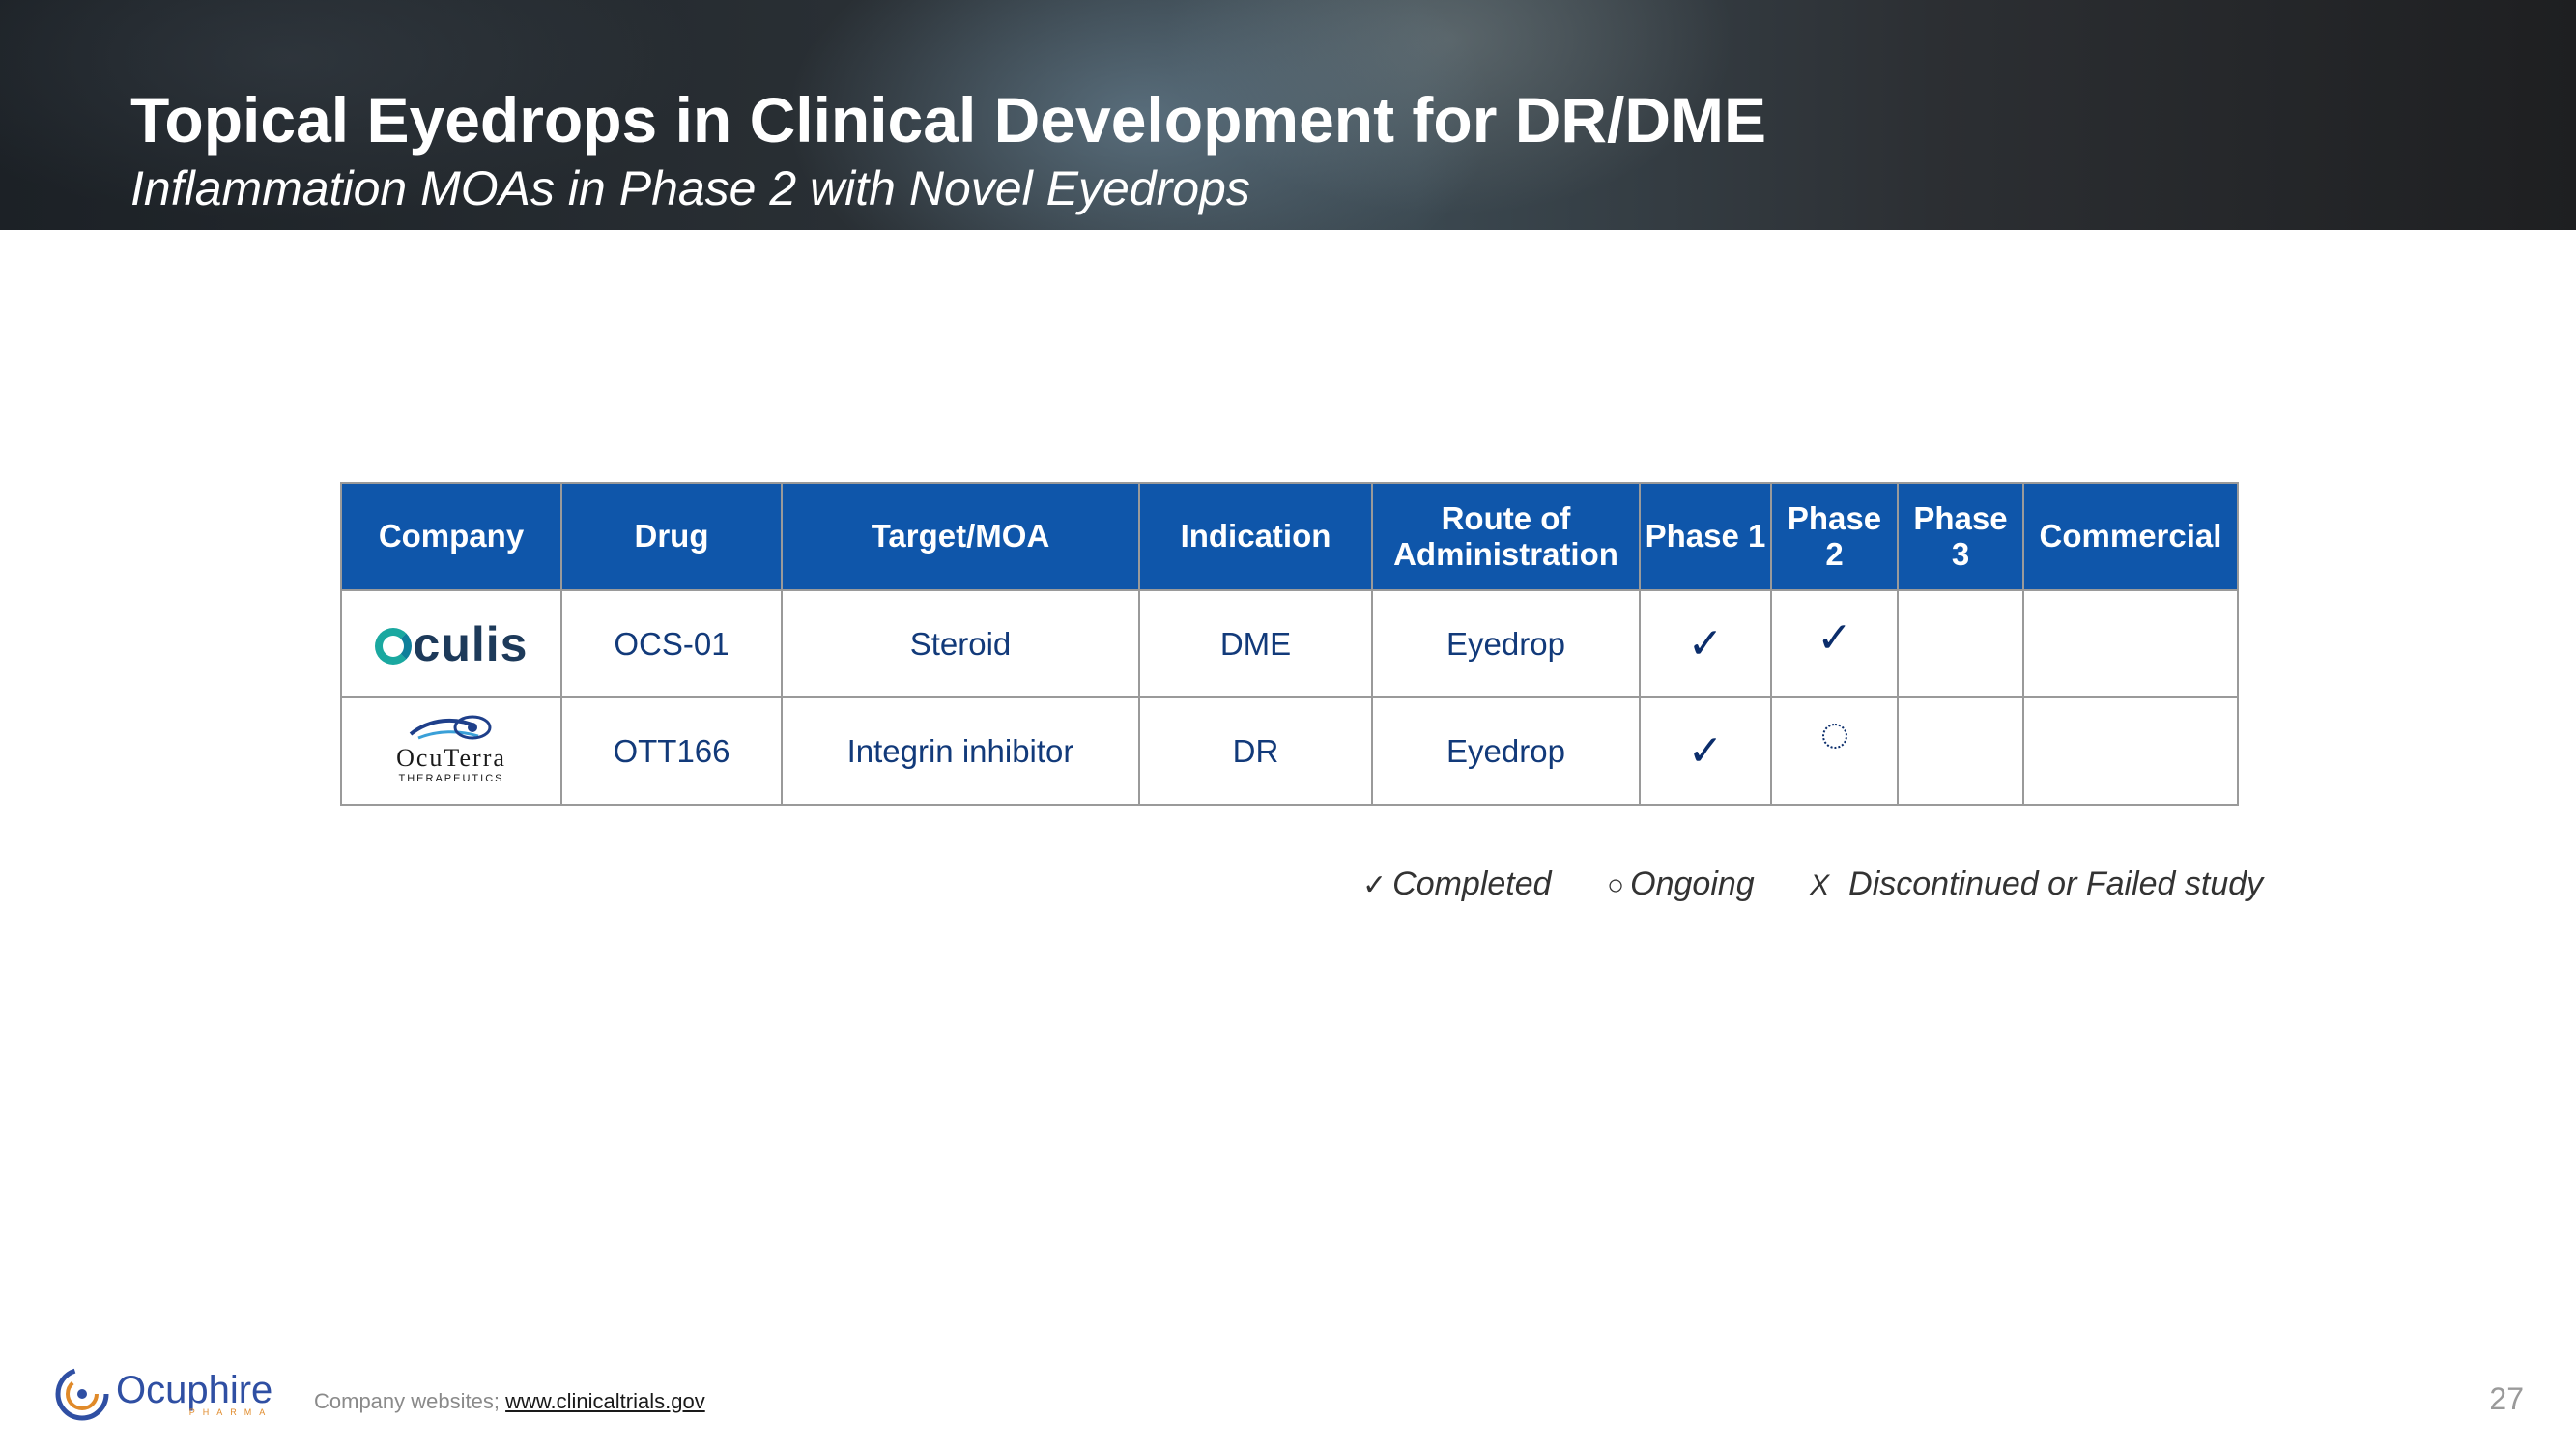 The height and width of the screenshot is (1449, 2576). Describe the element at coordinates (410, 1401) in the screenshot. I see `source-label: Company websites;` at that location.